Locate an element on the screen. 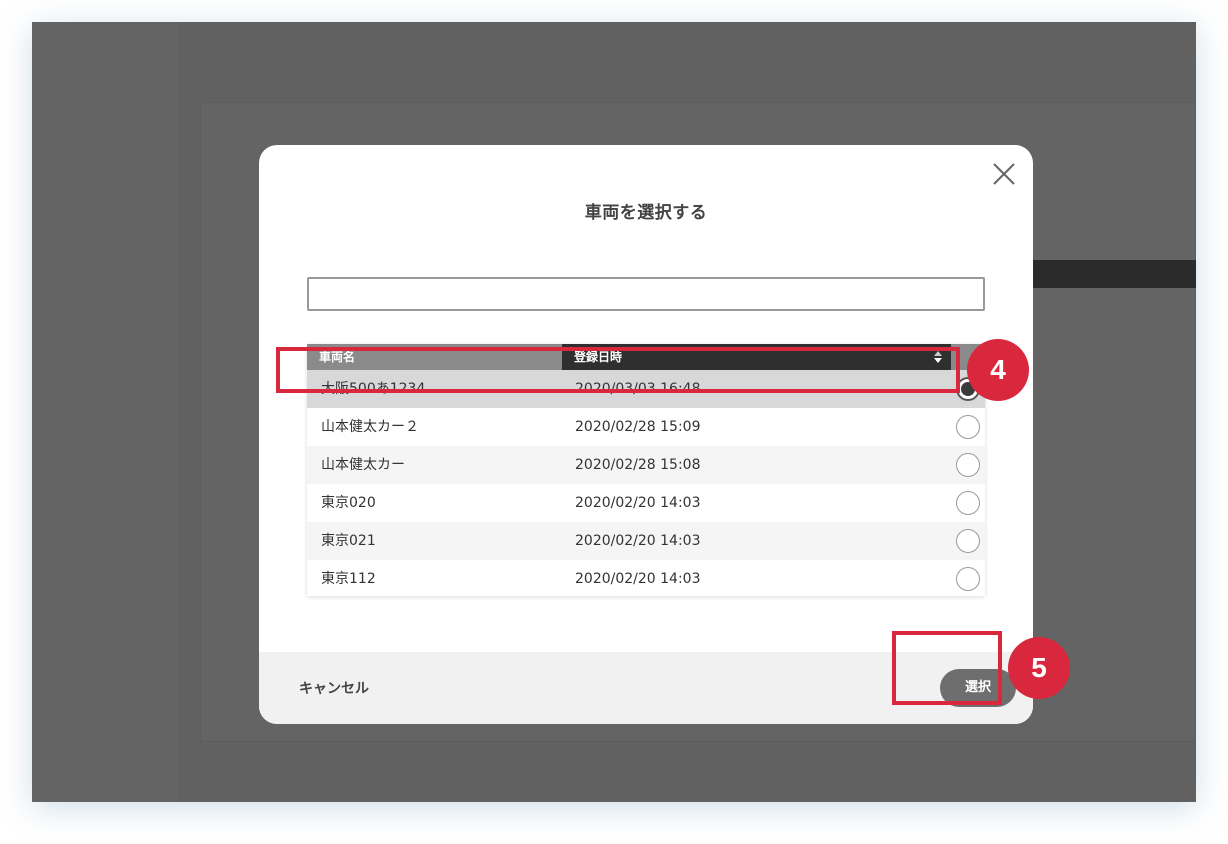  vehicle-name: 山本健太カー２ is located at coordinates (370, 427).